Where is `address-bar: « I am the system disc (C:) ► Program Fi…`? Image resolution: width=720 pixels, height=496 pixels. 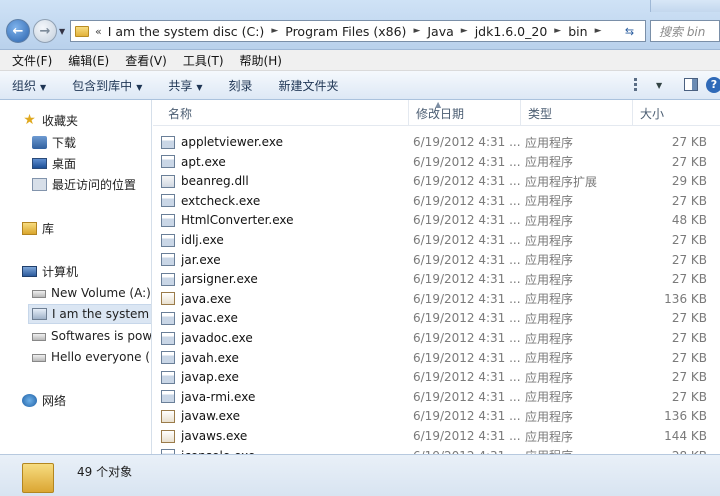
address-bar: « I am the system disc (C:) ► Program Fi… is located at coordinates (344, 31).